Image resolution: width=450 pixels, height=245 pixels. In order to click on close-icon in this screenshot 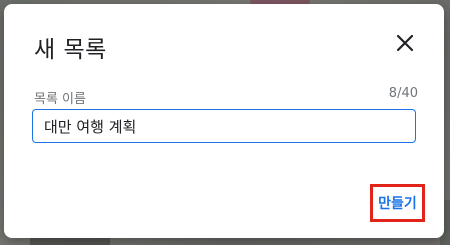, I will do `click(405, 43)`.